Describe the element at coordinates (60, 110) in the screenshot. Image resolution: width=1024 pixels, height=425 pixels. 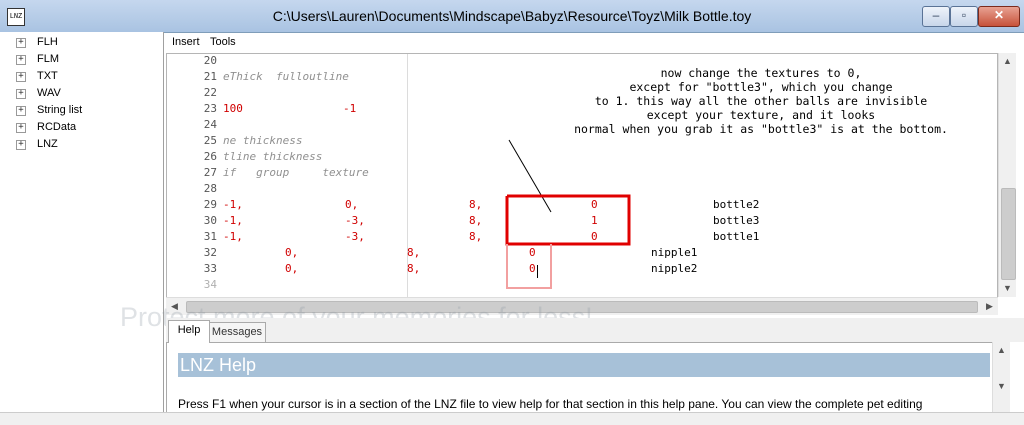
I see `tree-label: String list` at that location.